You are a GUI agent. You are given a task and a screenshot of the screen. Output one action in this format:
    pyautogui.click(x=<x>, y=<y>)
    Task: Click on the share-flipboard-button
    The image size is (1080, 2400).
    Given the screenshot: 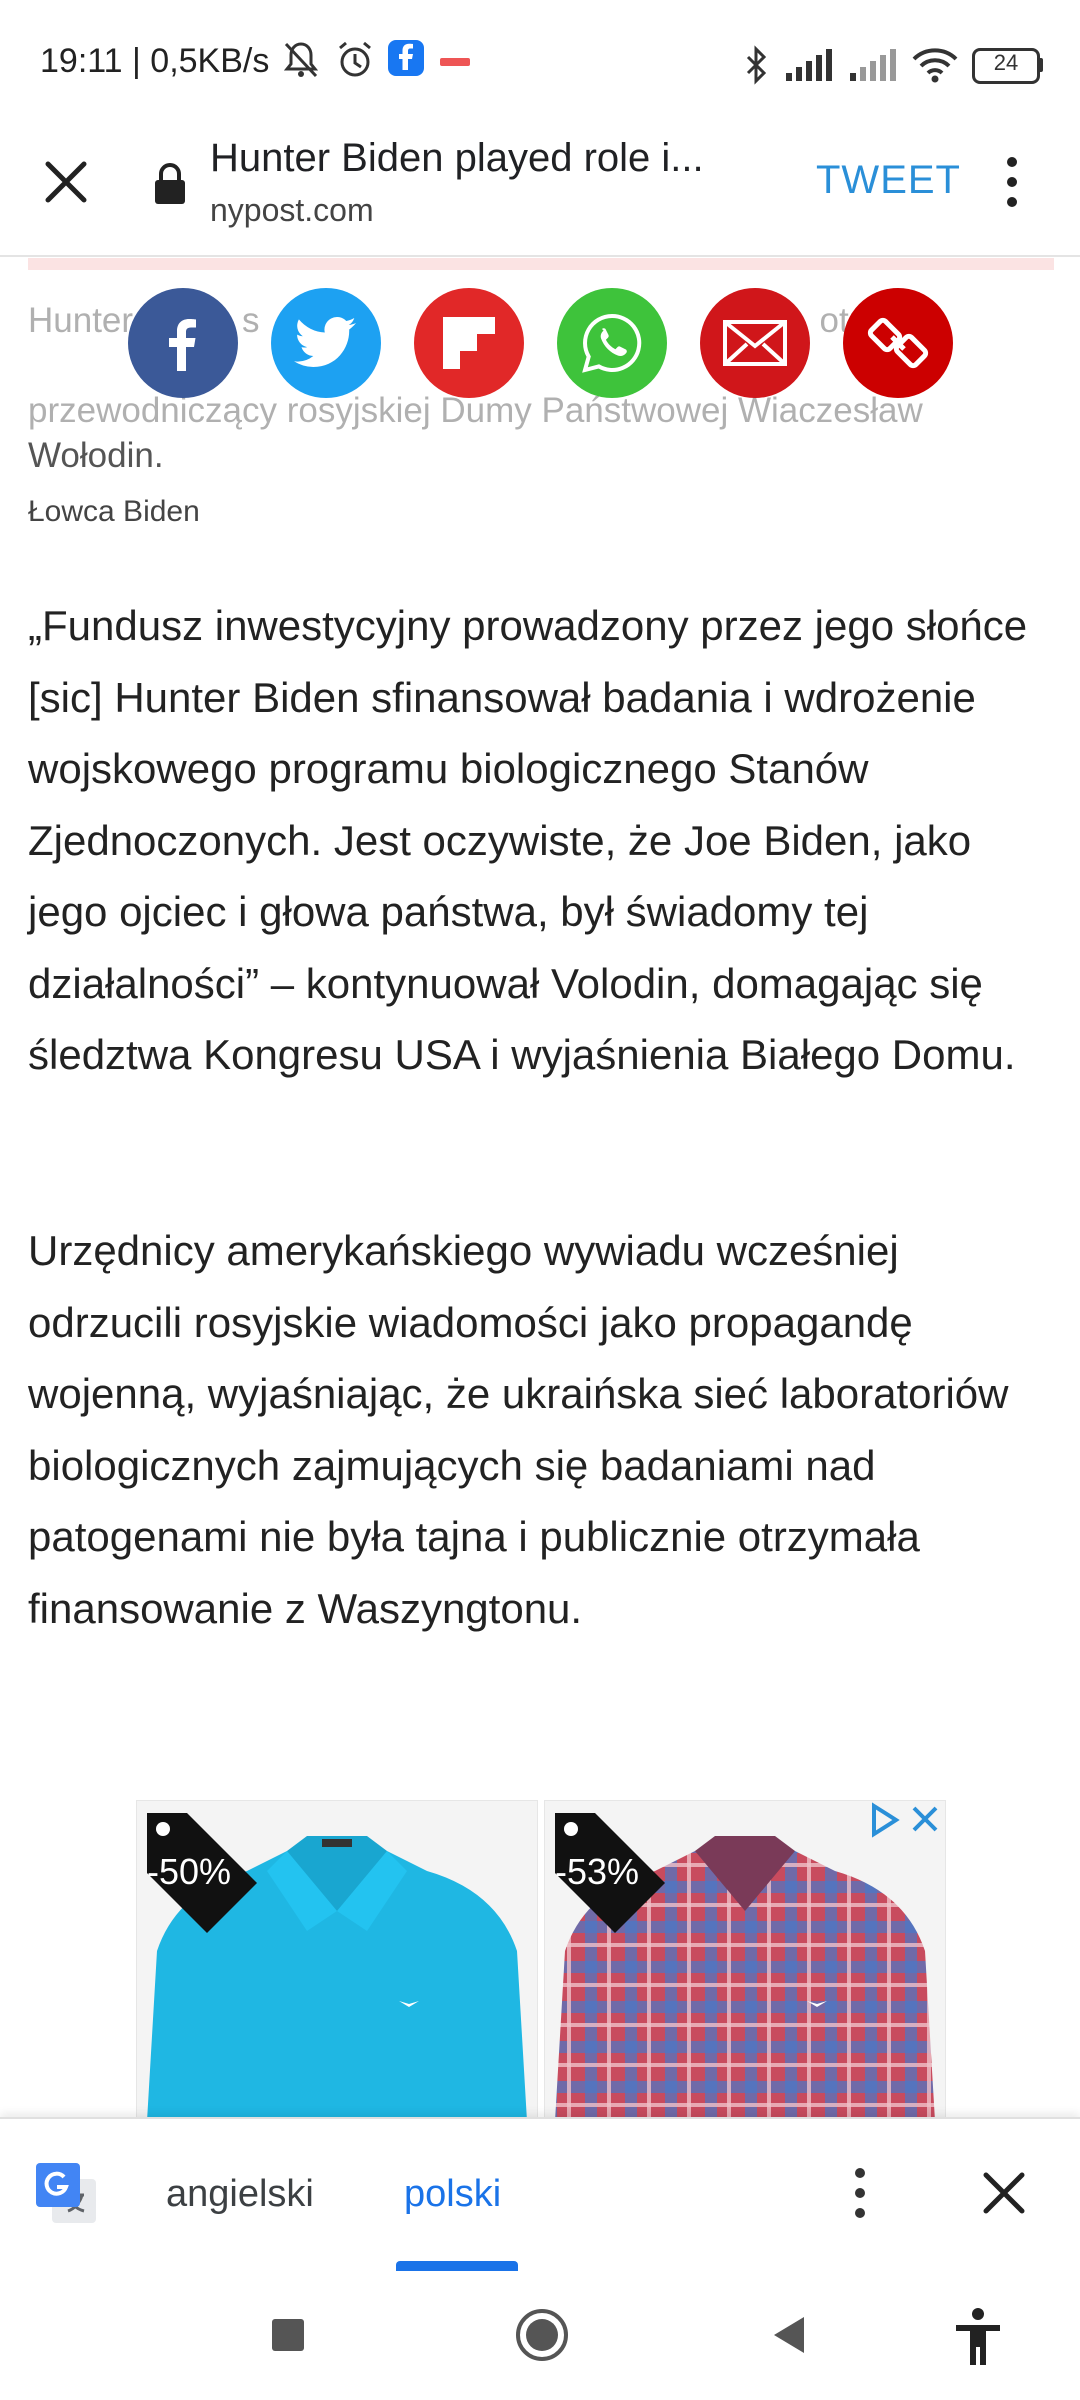 What is the action you would take?
    pyautogui.click(x=469, y=343)
    